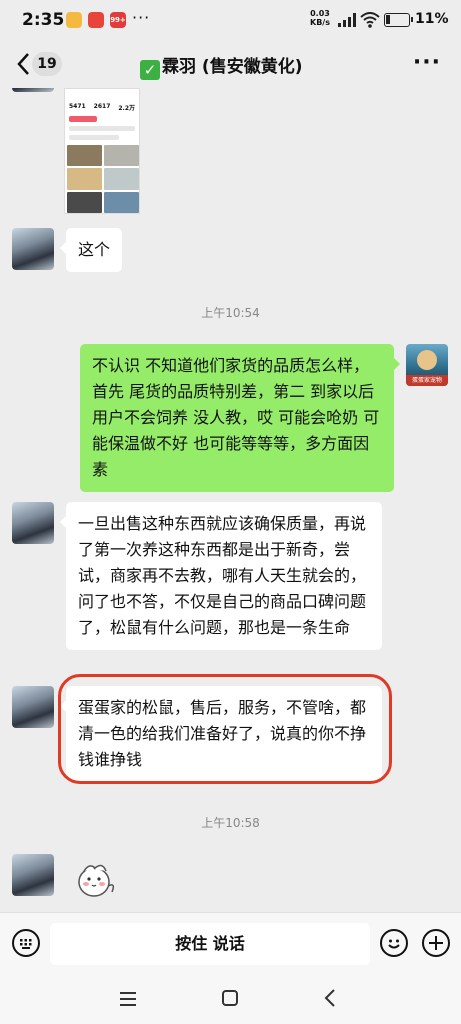 The width and height of the screenshot is (461, 1024). What do you see at coordinates (432, 19) in the screenshot?
I see `battery-percent: 11%` at bounding box center [432, 19].